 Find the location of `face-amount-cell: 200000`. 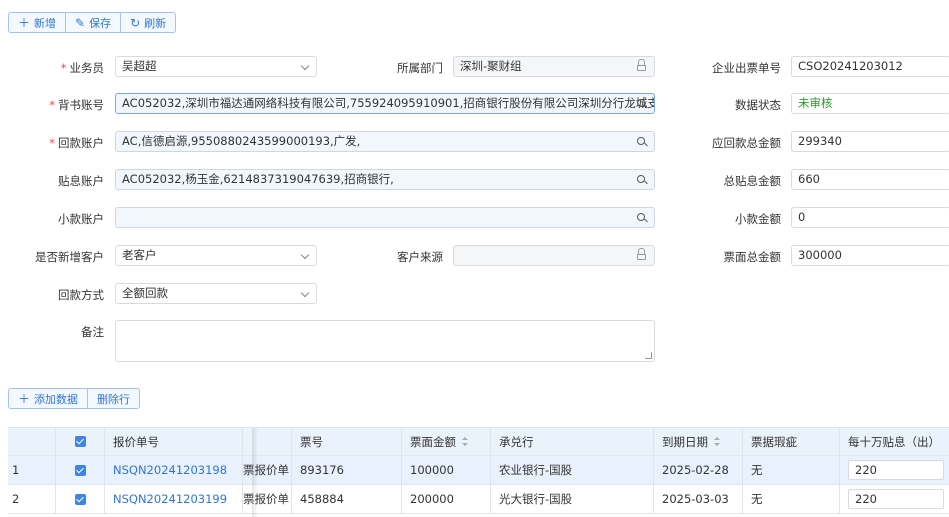

face-amount-cell: 200000 is located at coordinates (446, 499).